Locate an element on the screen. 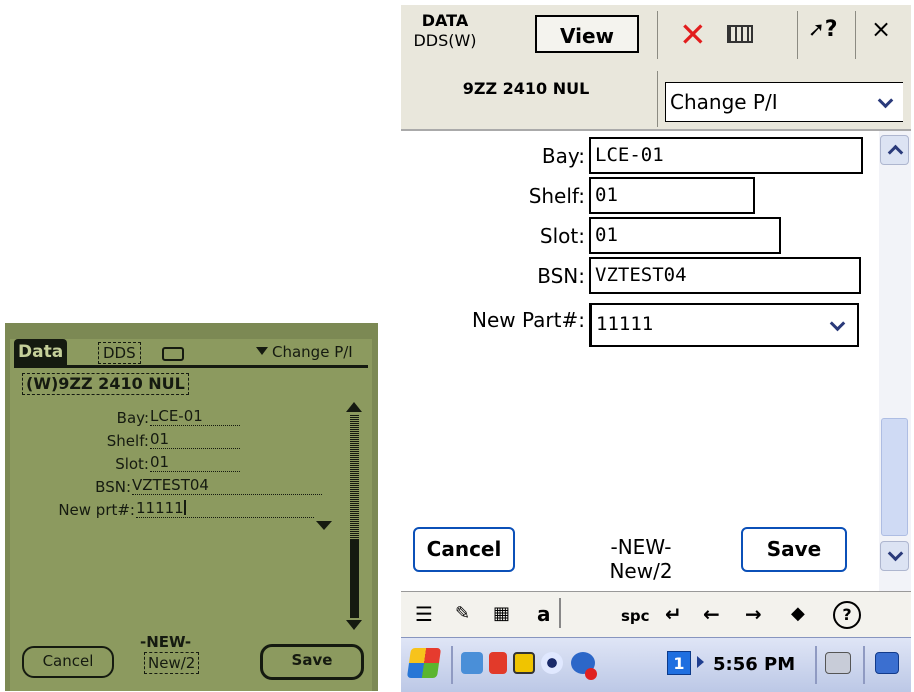 The height and width of the screenshot is (692, 914). palm-title-rule is located at coordinates (191, 366).